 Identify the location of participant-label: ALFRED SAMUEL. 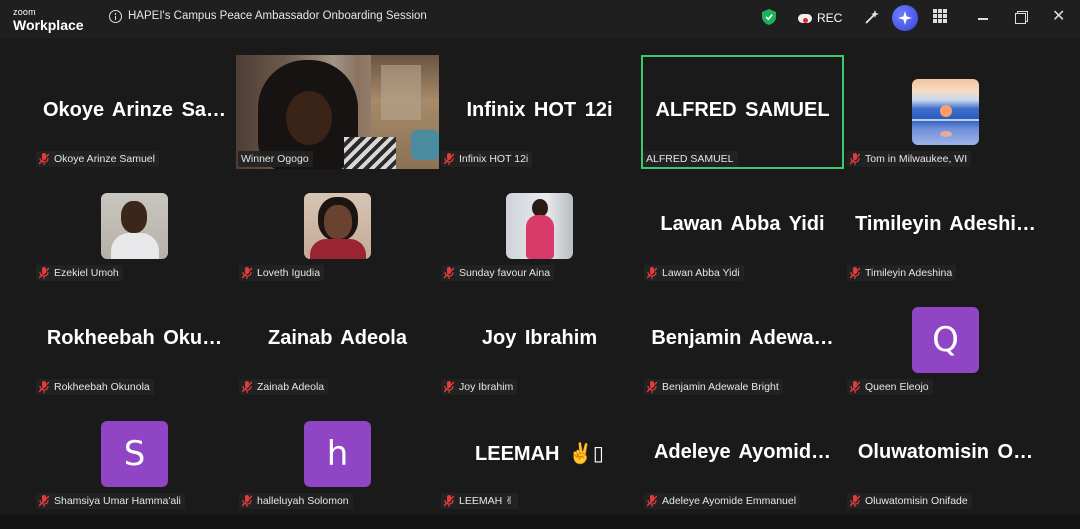
(690, 159).